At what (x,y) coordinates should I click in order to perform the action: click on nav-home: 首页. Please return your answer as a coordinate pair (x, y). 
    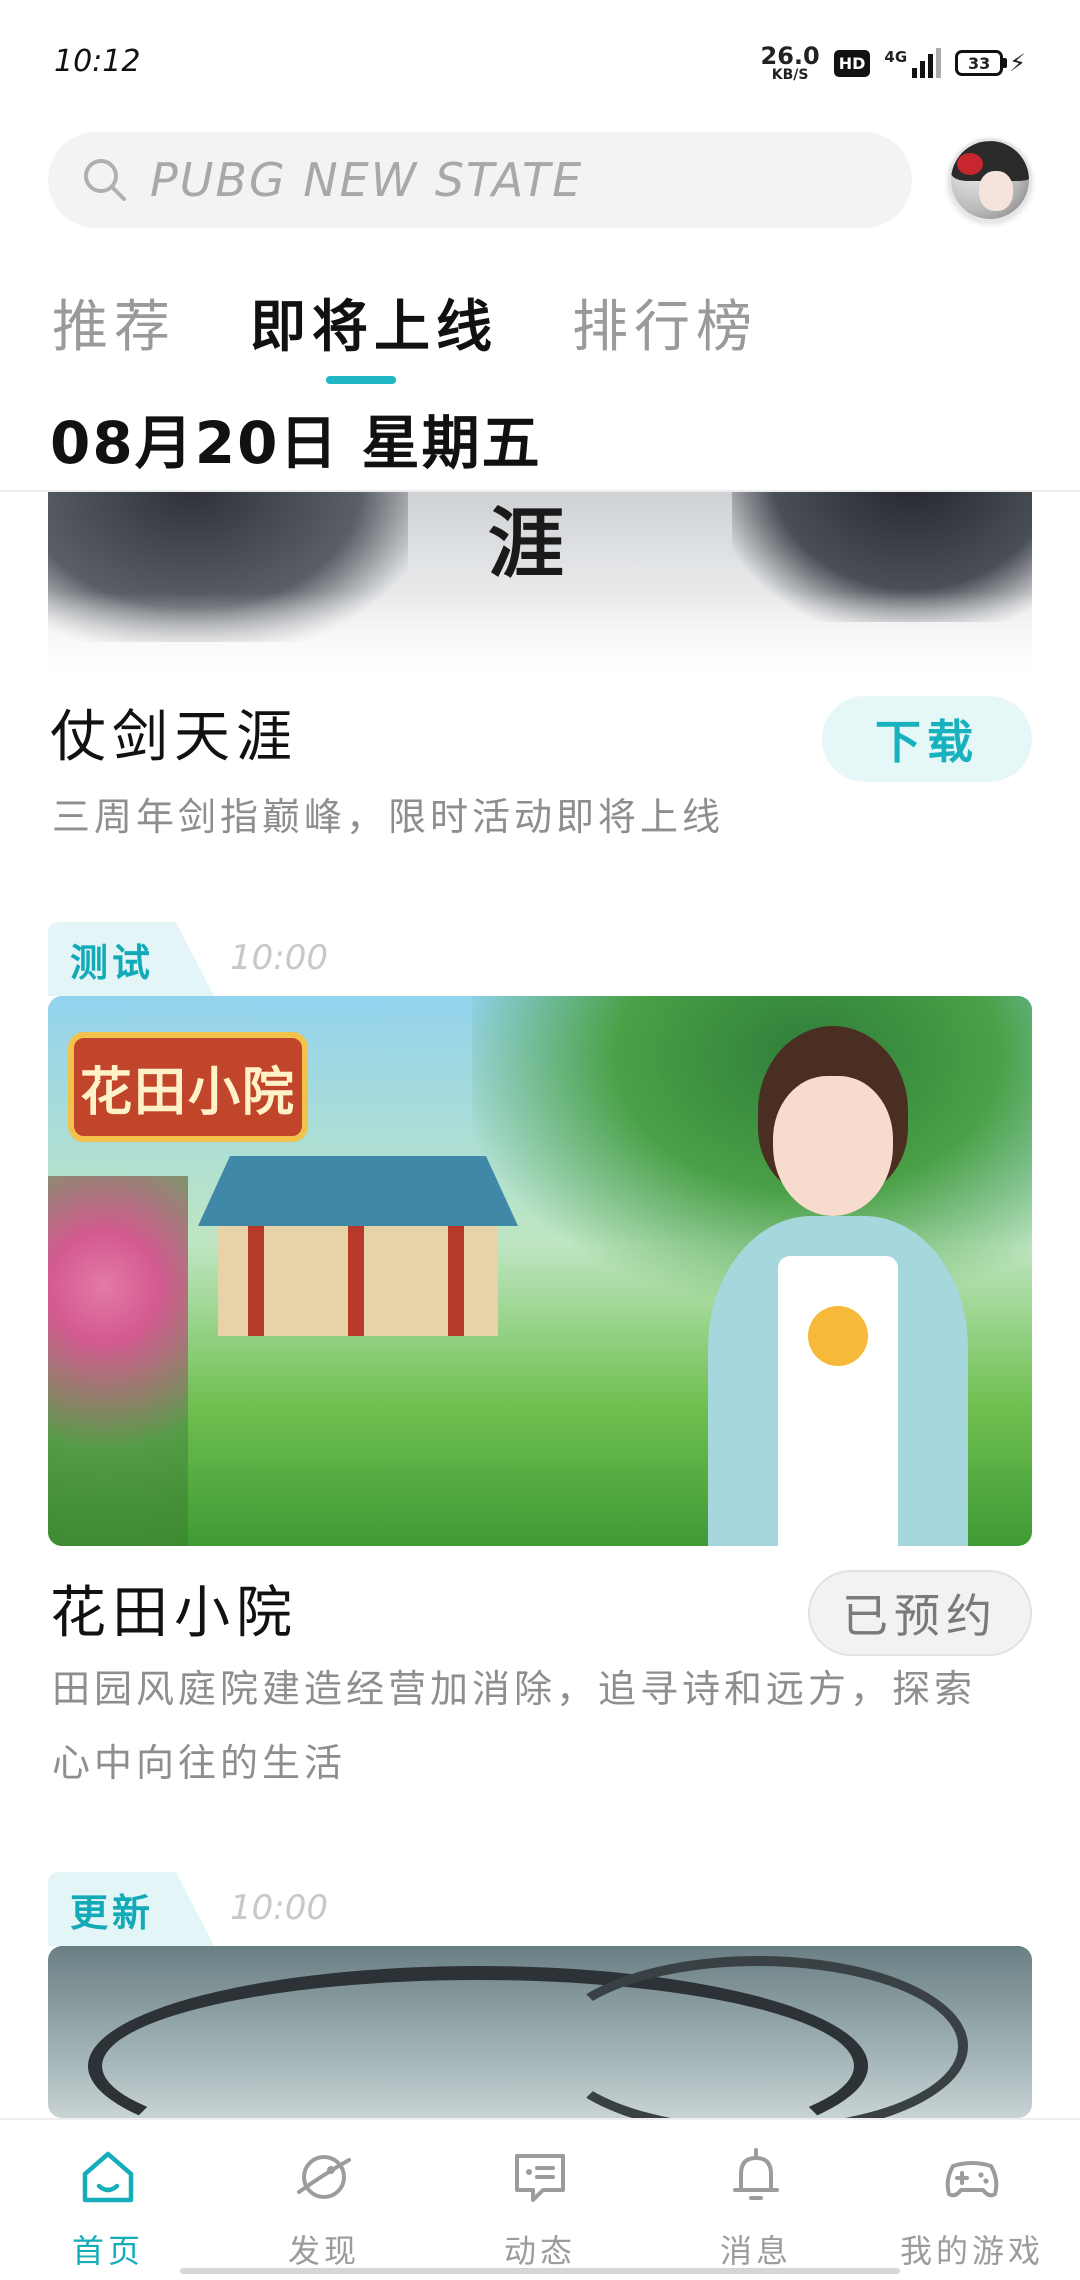
    Looking at the image, I should click on (108, 2200).